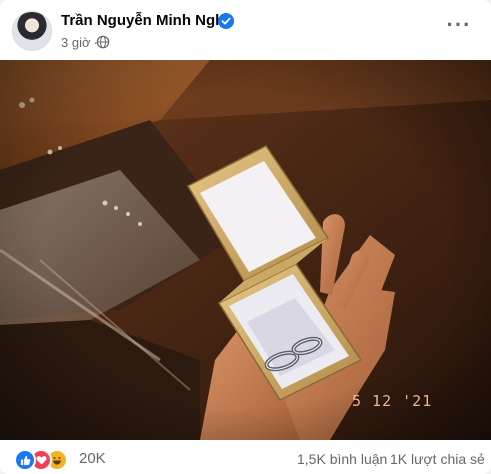 The width and height of the screenshot is (491, 474). Describe the element at coordinates (226, 21) in the screenshot. I see `verified-badge-icon` at that location.